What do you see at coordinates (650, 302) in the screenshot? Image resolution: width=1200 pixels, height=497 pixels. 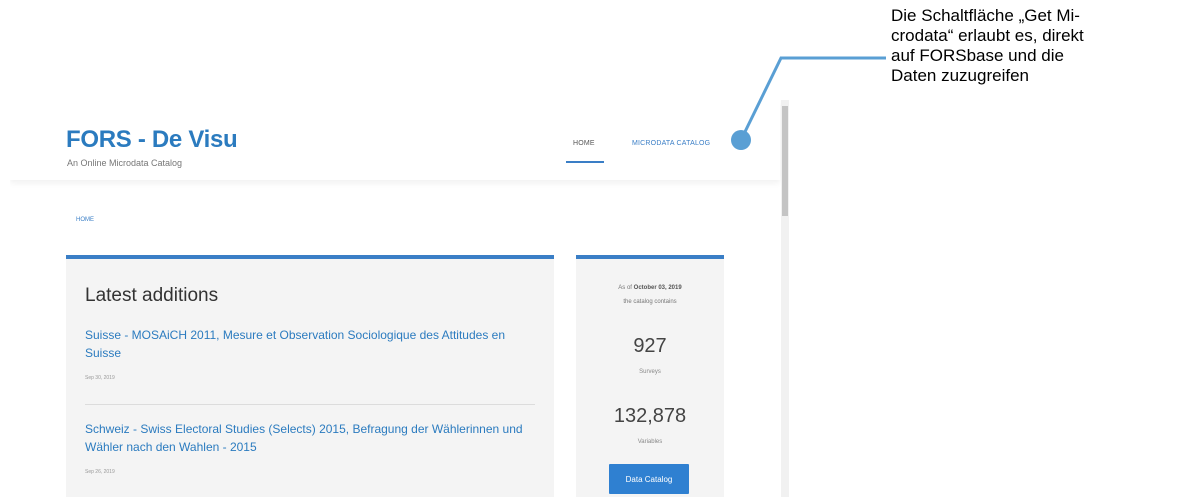 I see `stats-catalog-contains: the catalog contains` at bounding box center [650, 302].